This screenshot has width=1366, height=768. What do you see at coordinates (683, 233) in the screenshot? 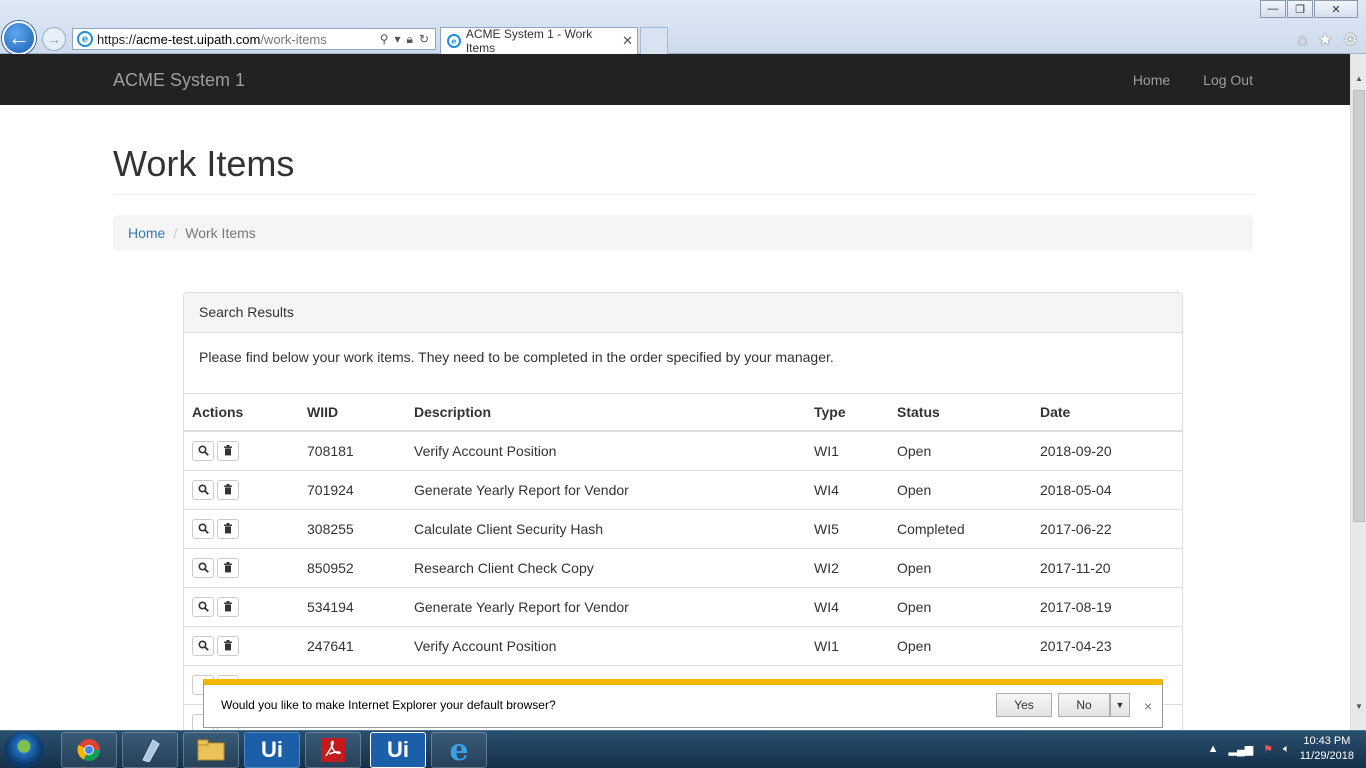
I see `breadcrumb: Home / Work Items` at bounding box center [683, 233].